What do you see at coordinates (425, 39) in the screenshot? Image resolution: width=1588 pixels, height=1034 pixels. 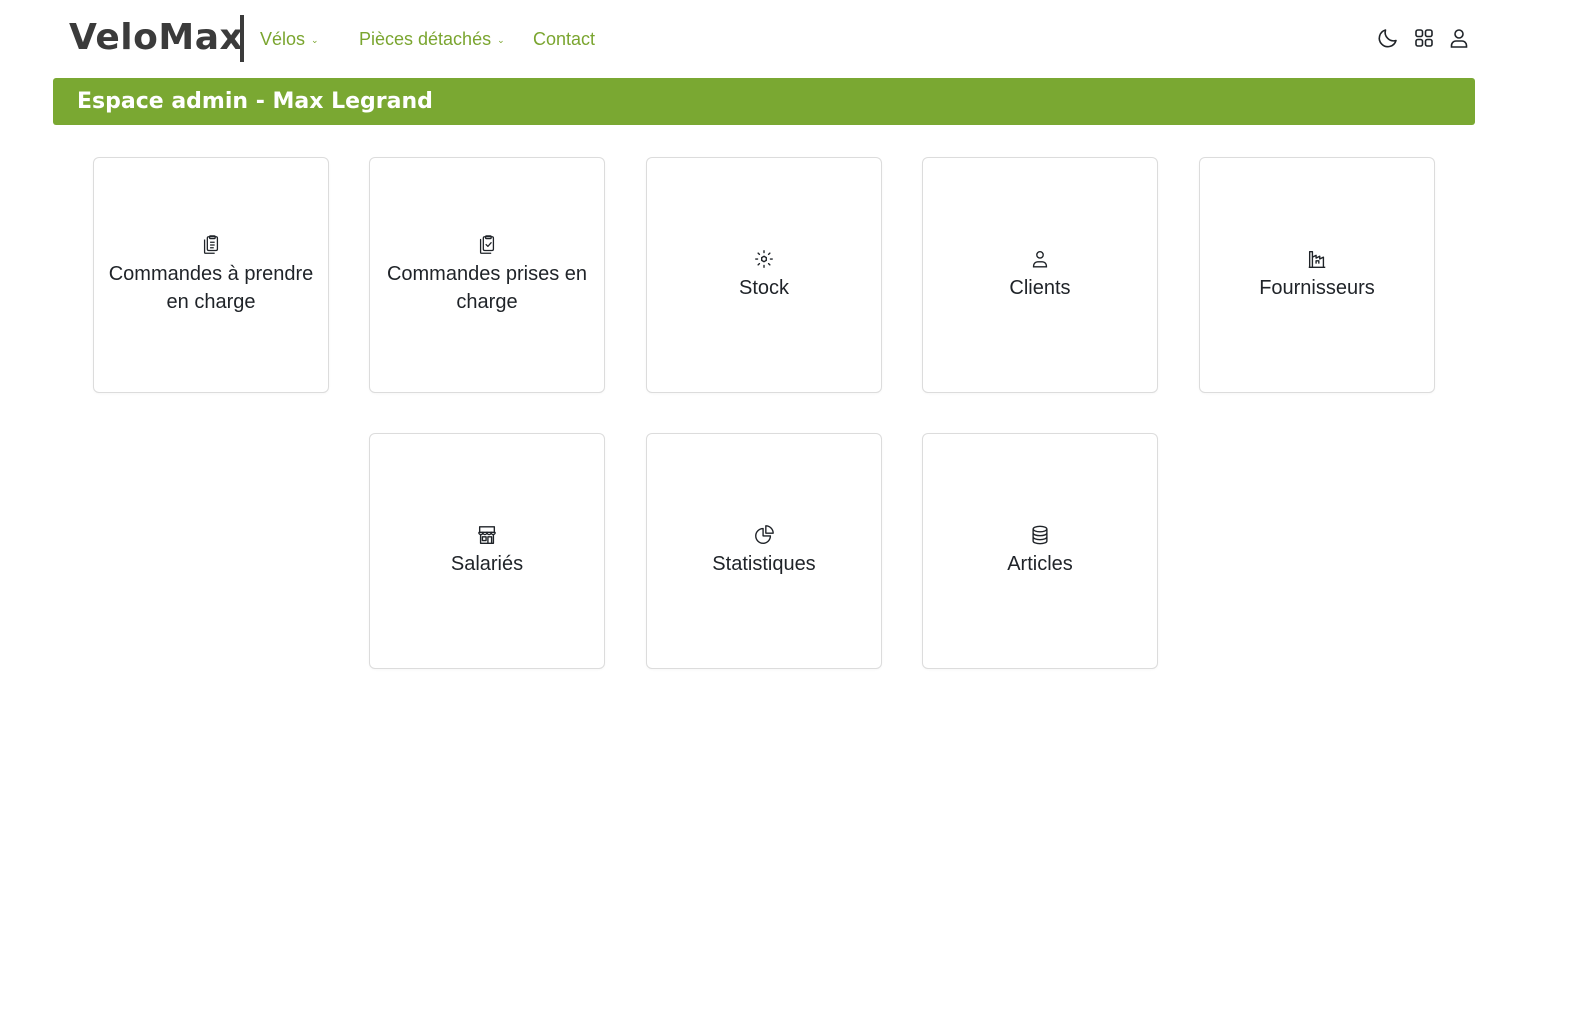 I see `nav-pieces-label: Pièces détachés` at bounding box center [425, 39].